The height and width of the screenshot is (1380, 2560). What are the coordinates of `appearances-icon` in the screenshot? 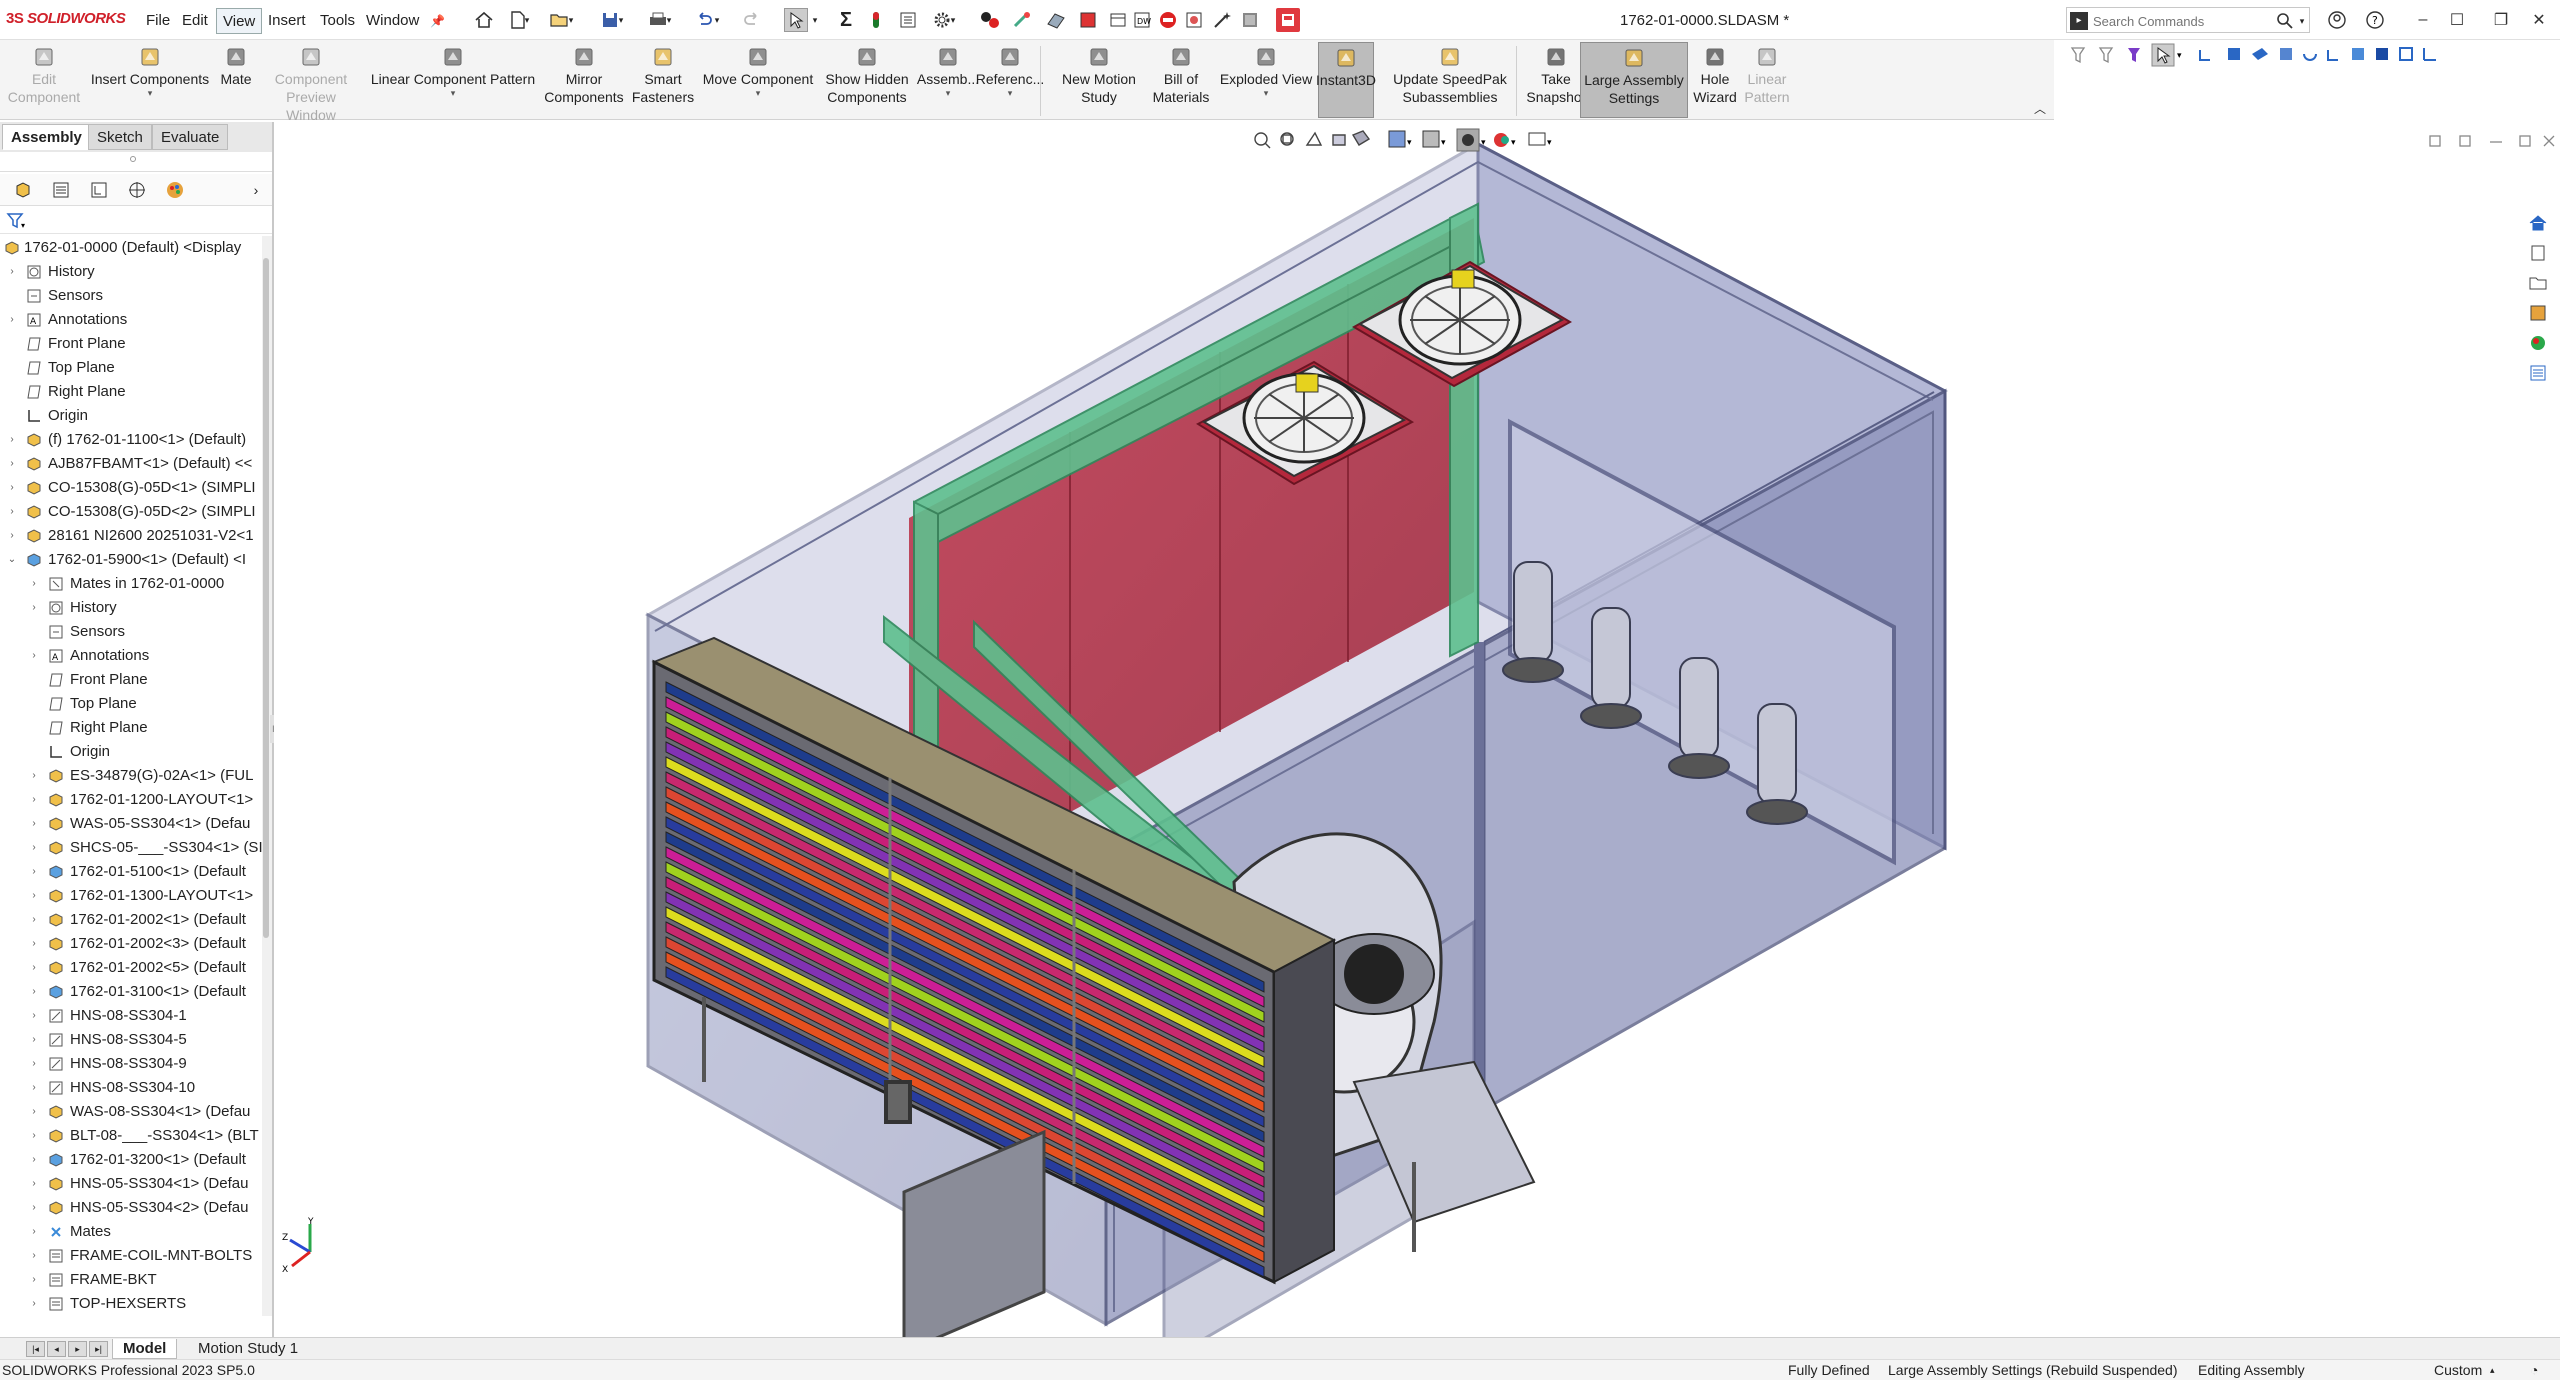 It's located at (2538, 343).